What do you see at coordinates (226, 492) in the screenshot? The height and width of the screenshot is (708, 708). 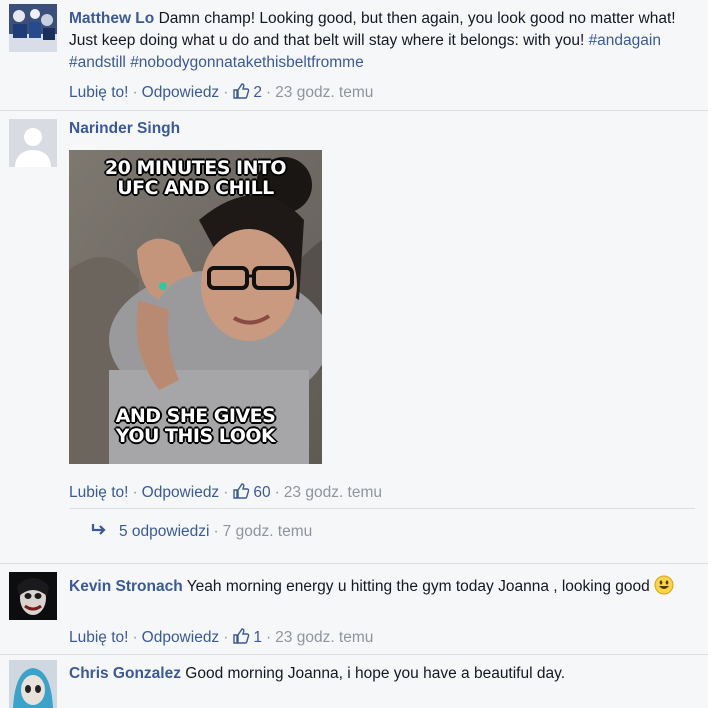 I see `comment-actions: Lubię to! · Odpowiedz · 60 · 23 godz. temu` at bounding box center [226, 492].